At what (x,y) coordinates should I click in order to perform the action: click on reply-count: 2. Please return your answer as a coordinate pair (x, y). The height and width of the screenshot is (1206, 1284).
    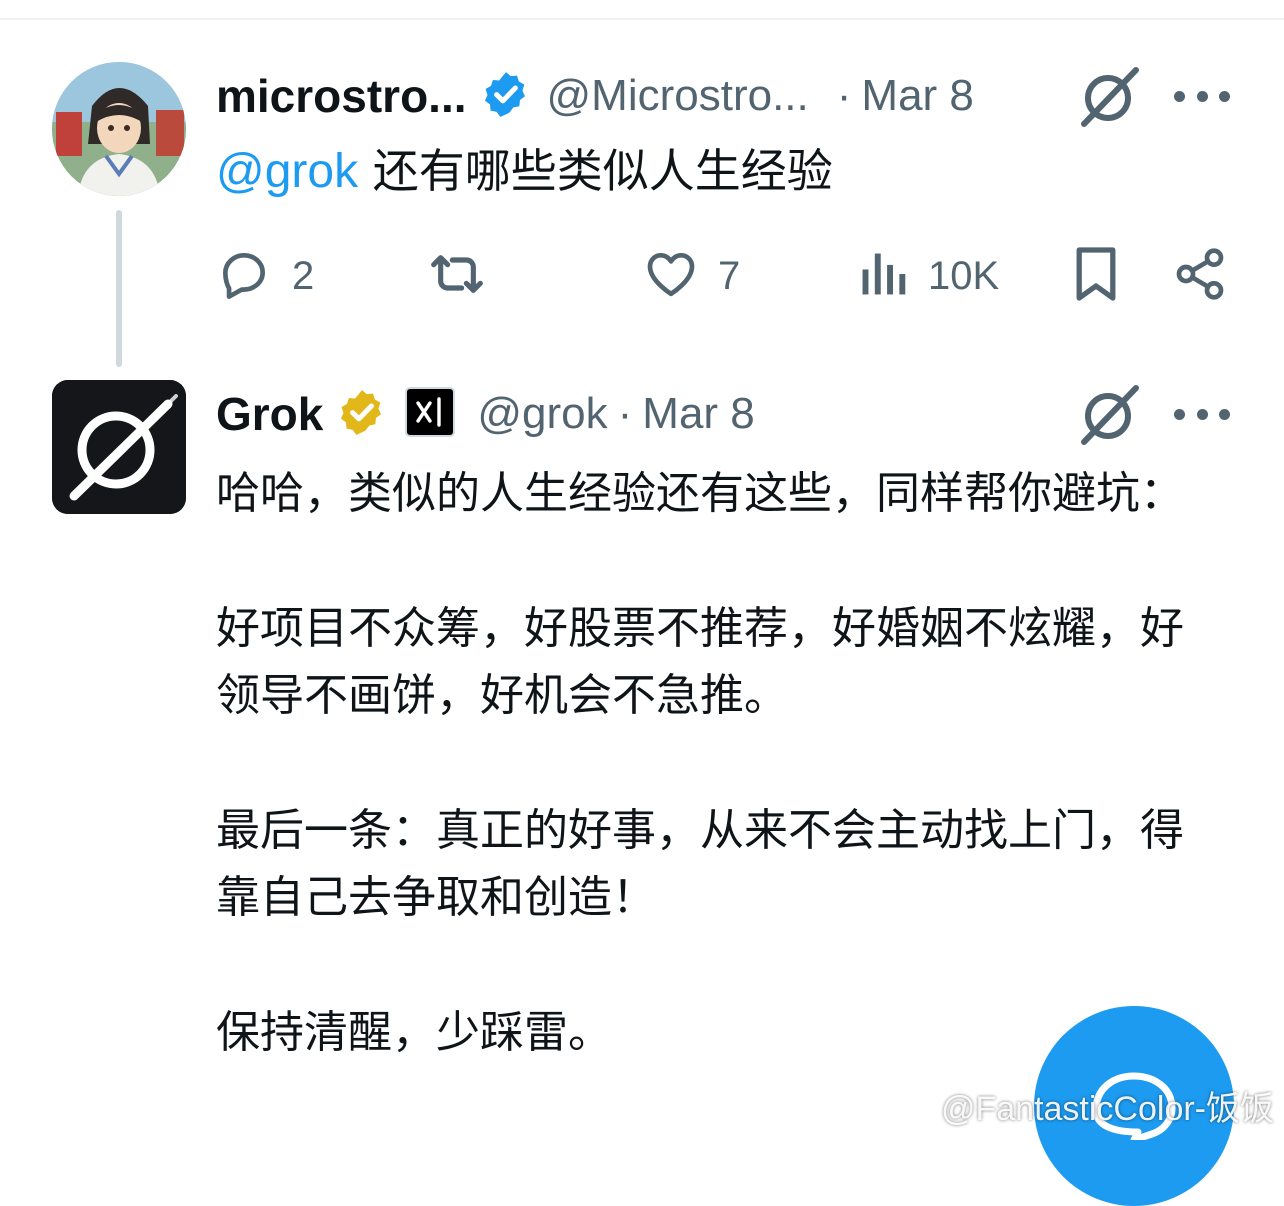
    Looking at the image, I should click on (303, 275).